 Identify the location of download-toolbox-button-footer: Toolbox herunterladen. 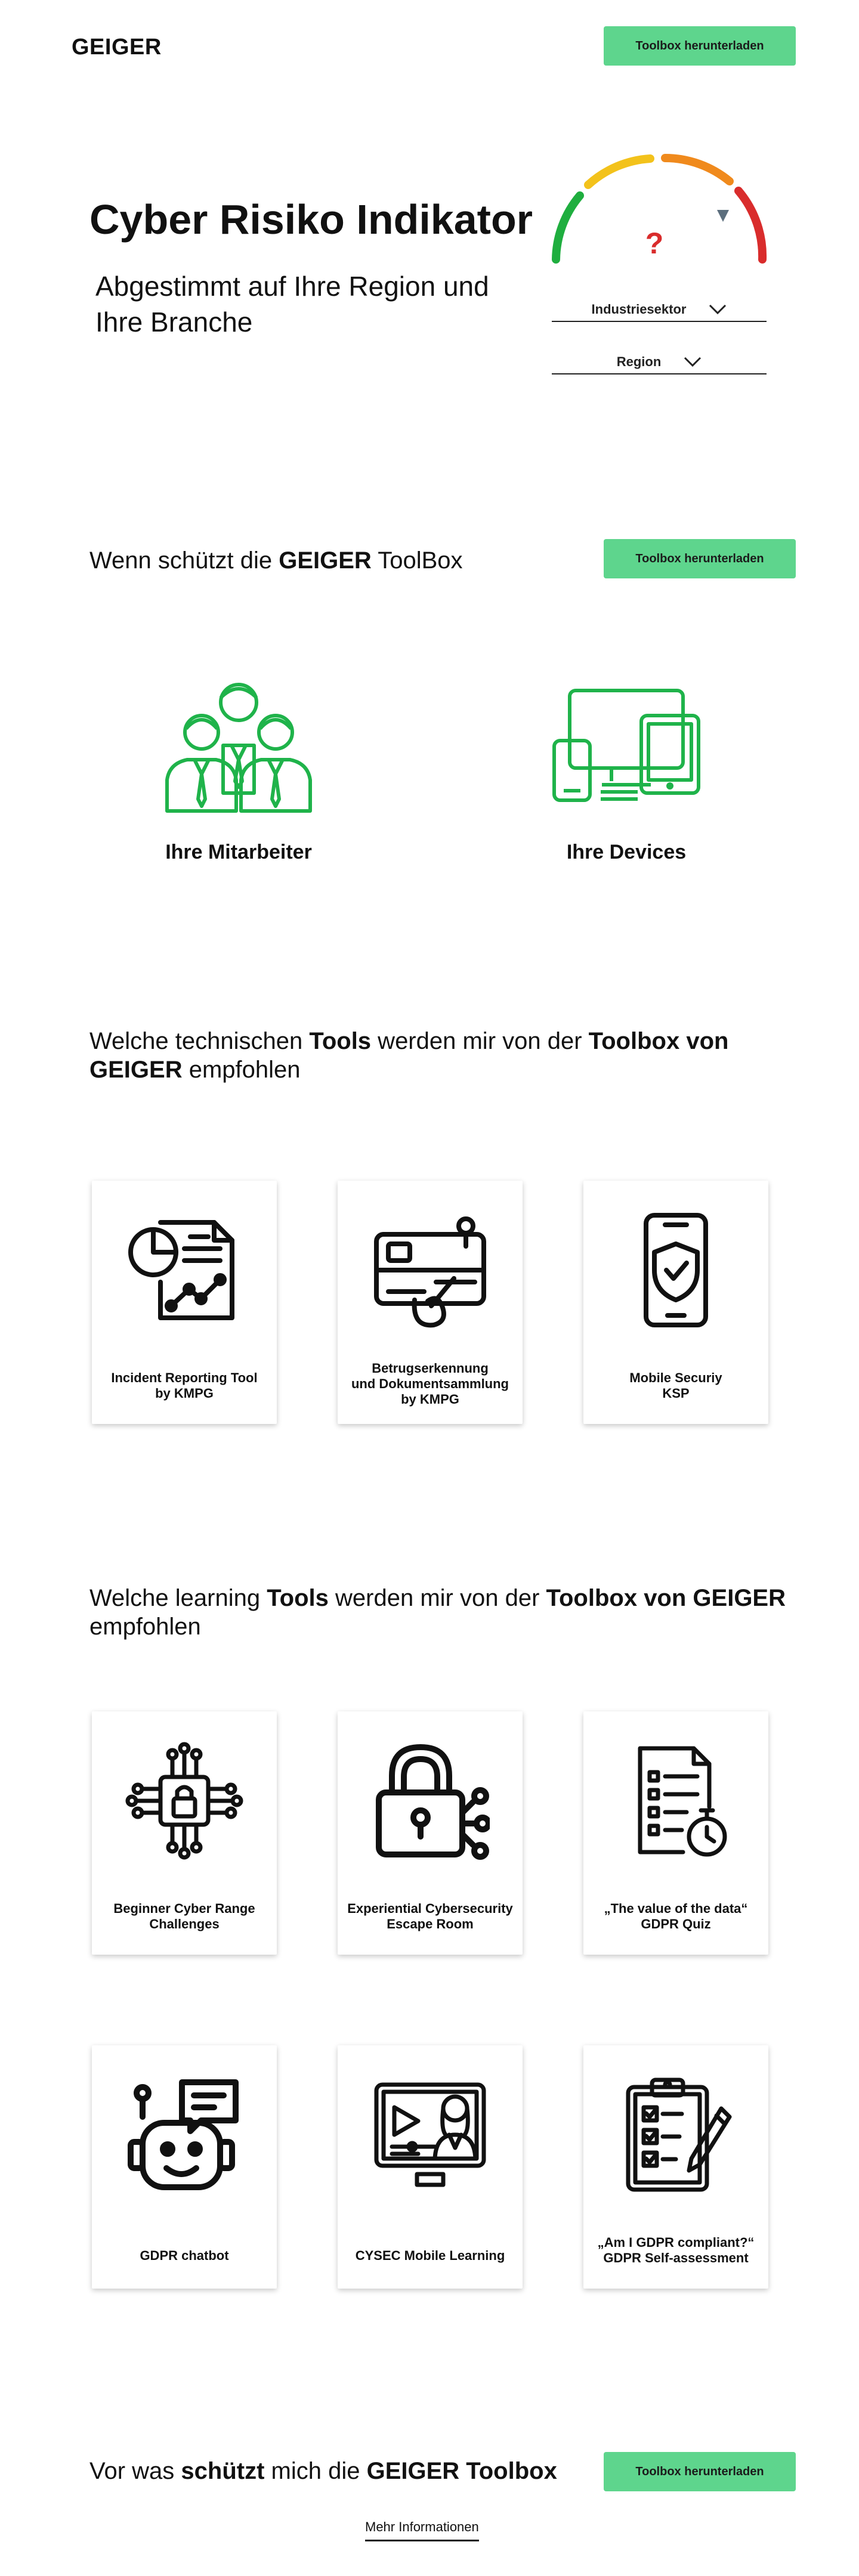
(700, 2471).